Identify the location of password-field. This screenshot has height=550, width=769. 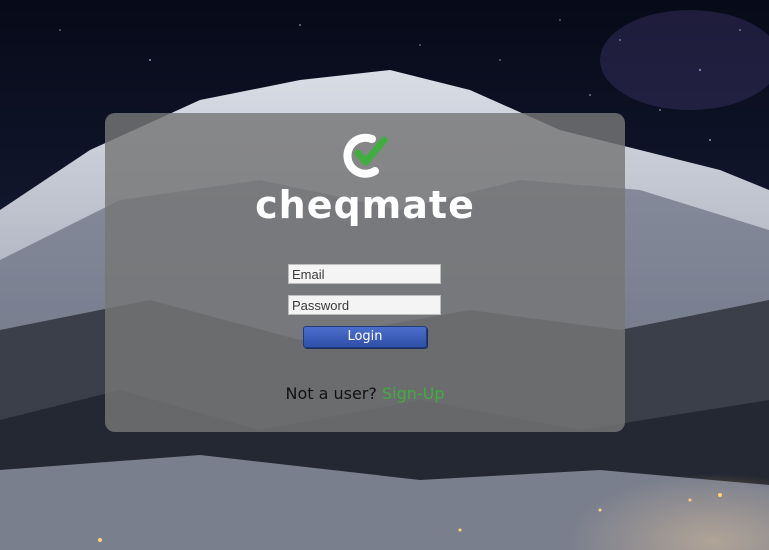
(364, 305).